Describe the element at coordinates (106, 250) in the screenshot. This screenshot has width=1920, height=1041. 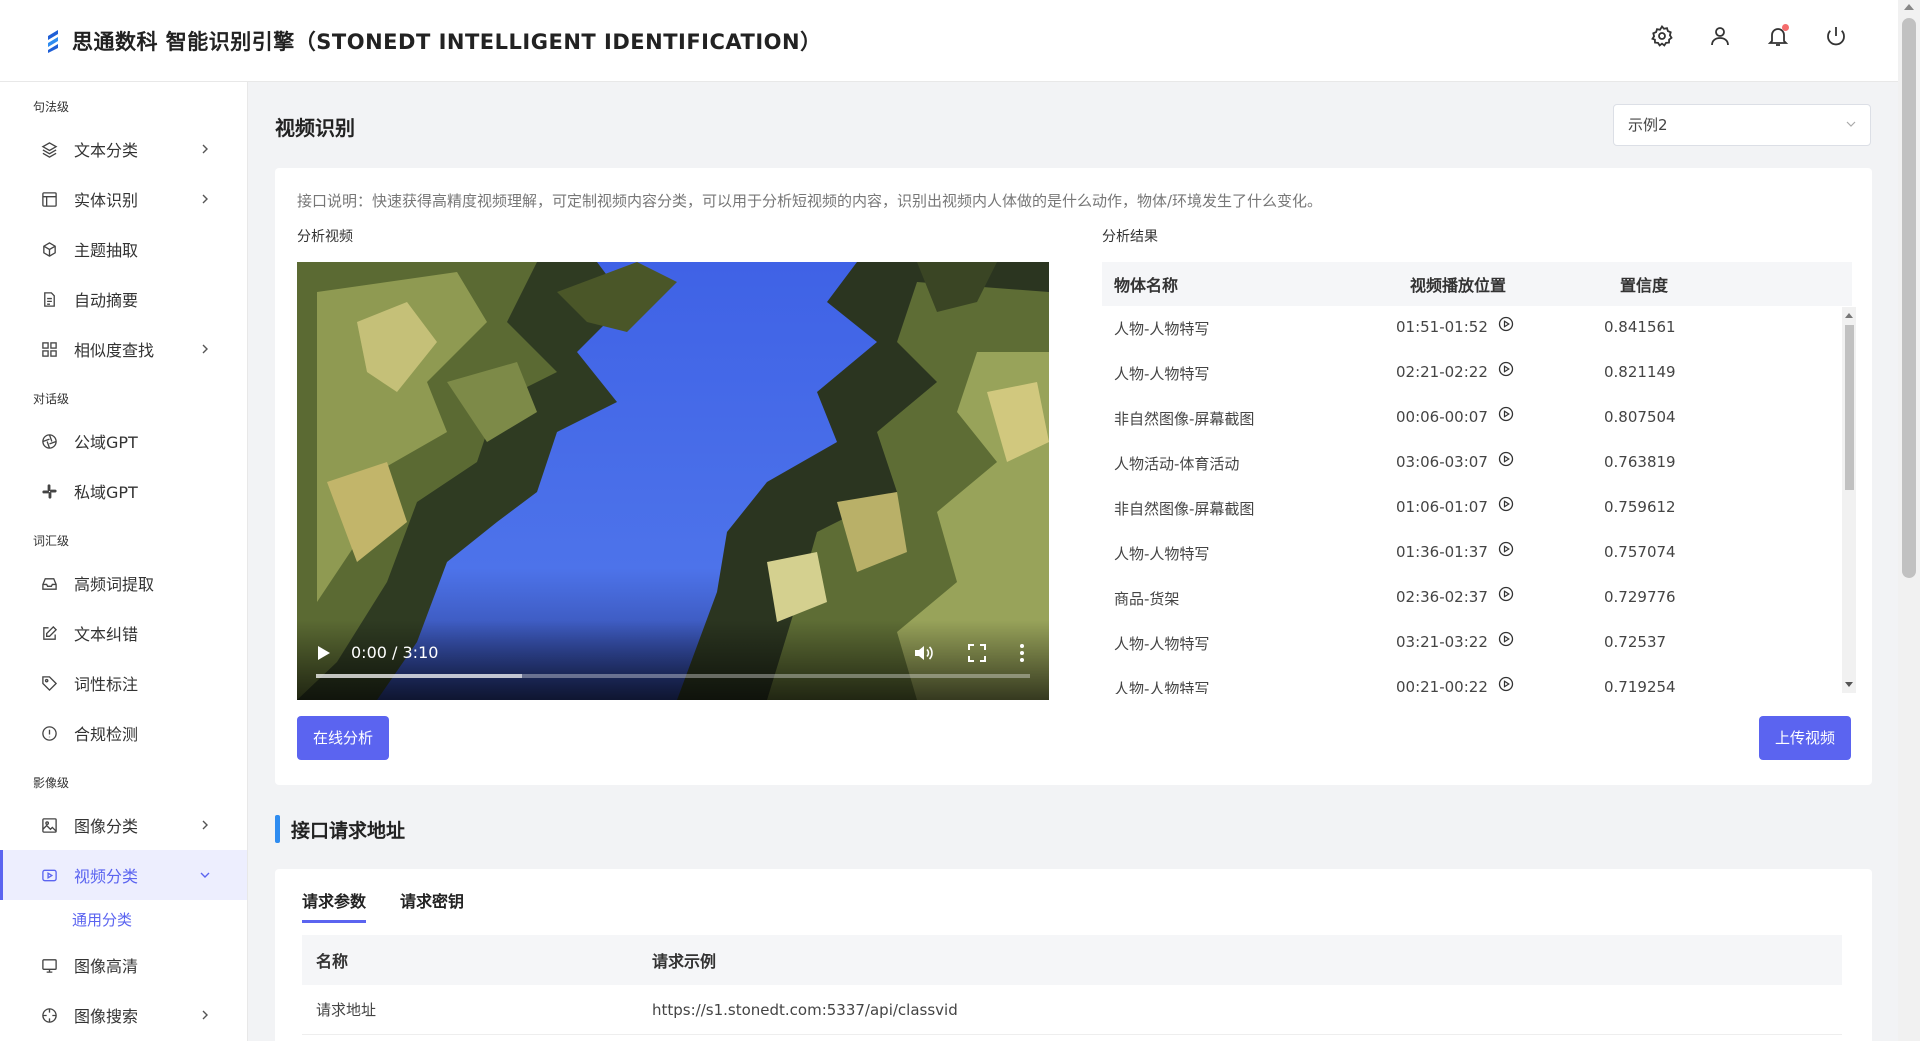
I see `sidebar-item-label: 主题抽取` at that location.